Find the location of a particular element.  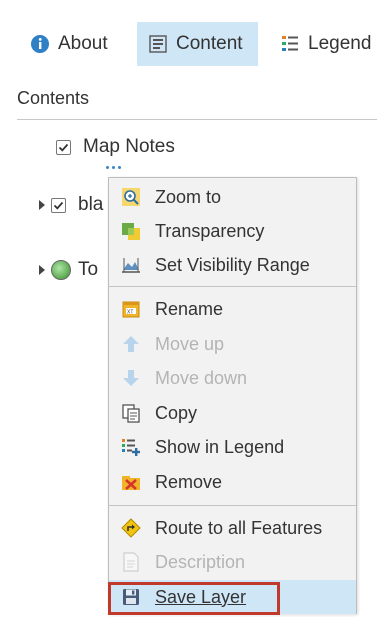

menu-item-move-down: Move down is located at coordinates (232, 378).